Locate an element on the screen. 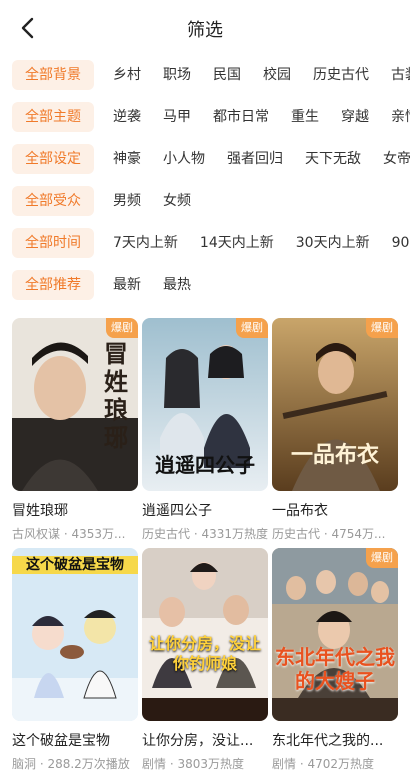  filter-option: 最热 is located at coordinates (177, 285).